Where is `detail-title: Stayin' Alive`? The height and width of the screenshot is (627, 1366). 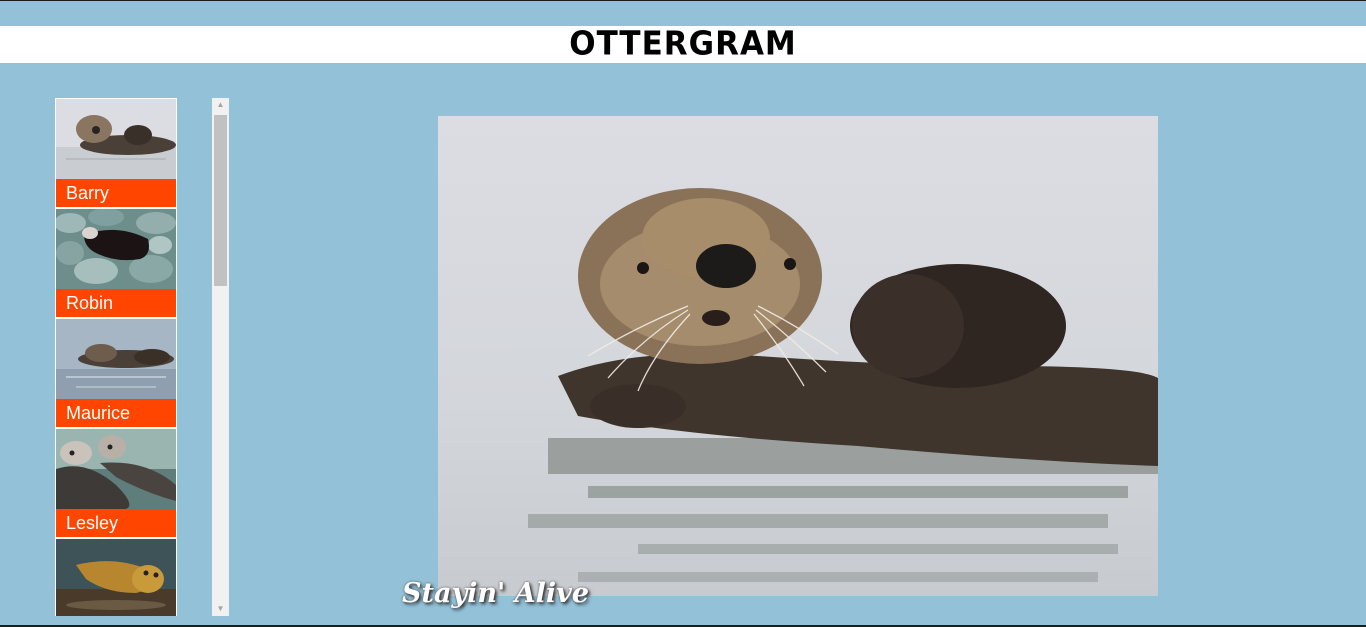 detail-title: Stayin' Alive is located at coordinates (496, 593).